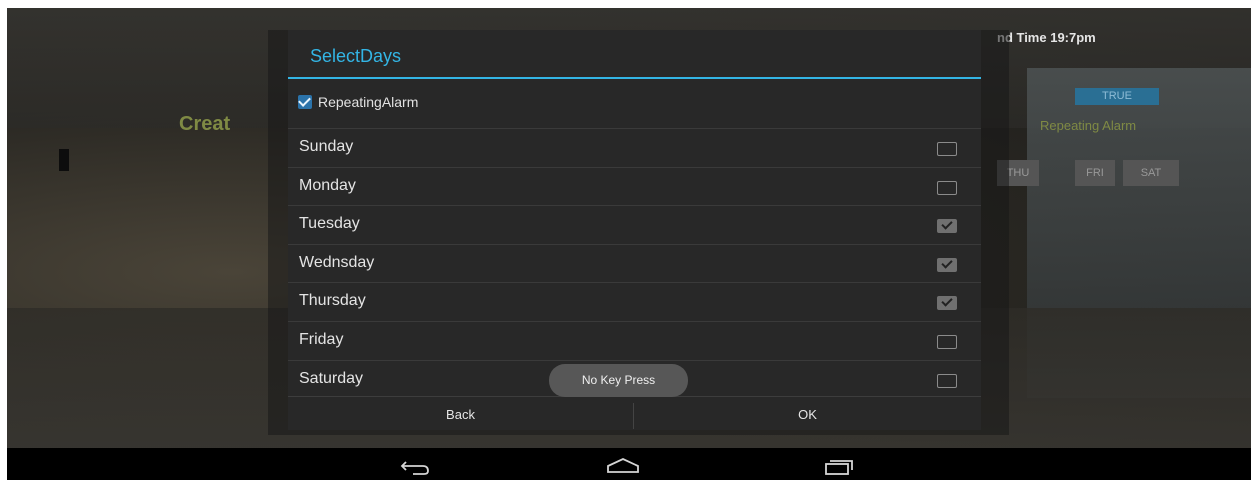 The width and height of the screenshot is (1251, 480). Describe the element at coordinates (634, 340) in the screenshot. I see `day-row: Friday` at that location.